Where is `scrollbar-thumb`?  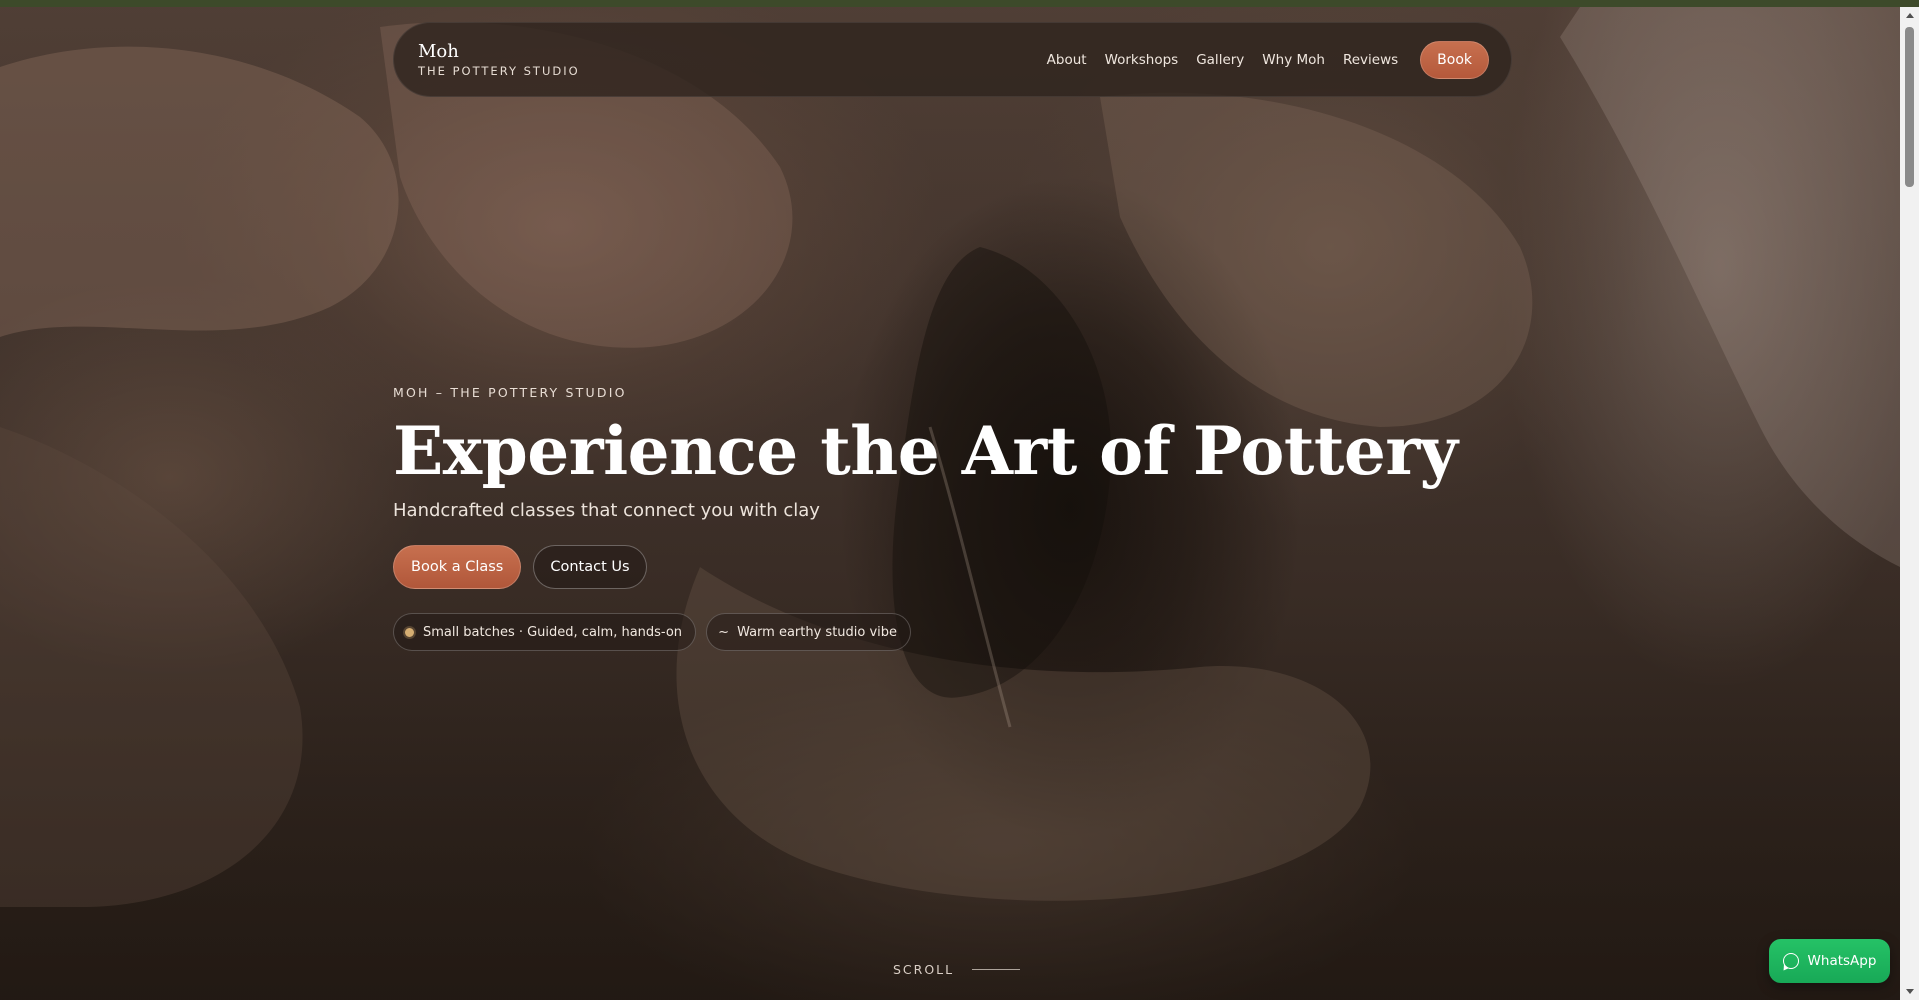
scrollbar-thumb is located at coordinates (1909, 107).